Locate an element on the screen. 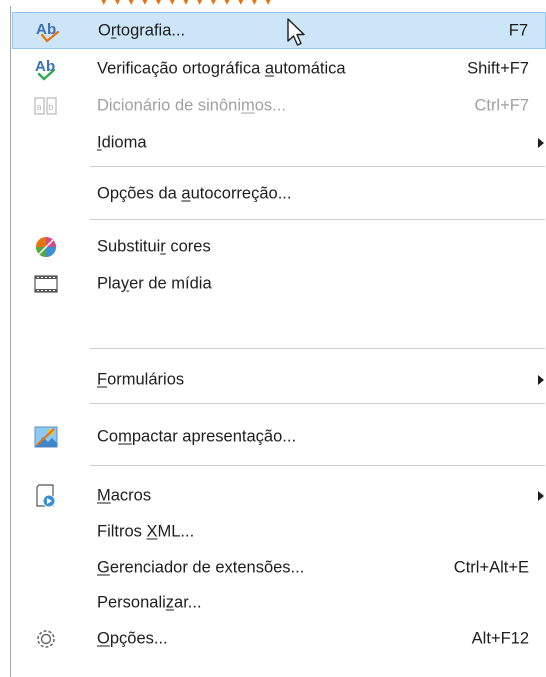 The image size is (546, 677). menu-item-macros: Macros is located at coordinates (279, 495).